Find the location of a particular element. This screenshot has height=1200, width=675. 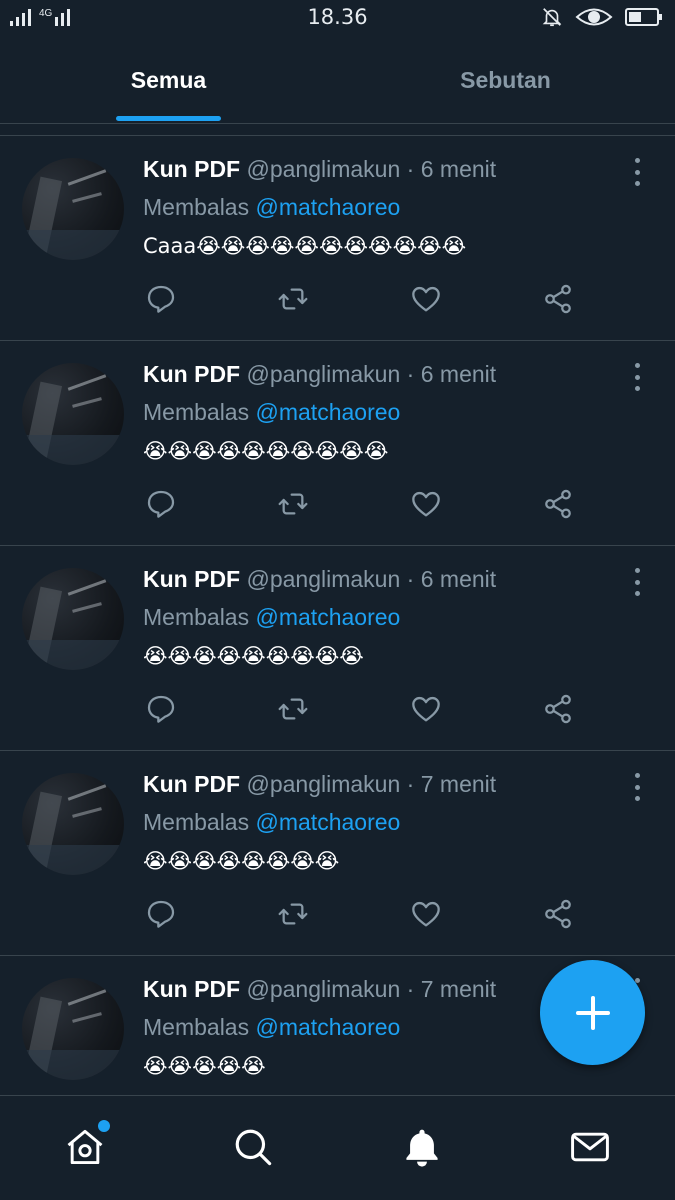

tab-all: Semua is located at coordinates (168, 80).